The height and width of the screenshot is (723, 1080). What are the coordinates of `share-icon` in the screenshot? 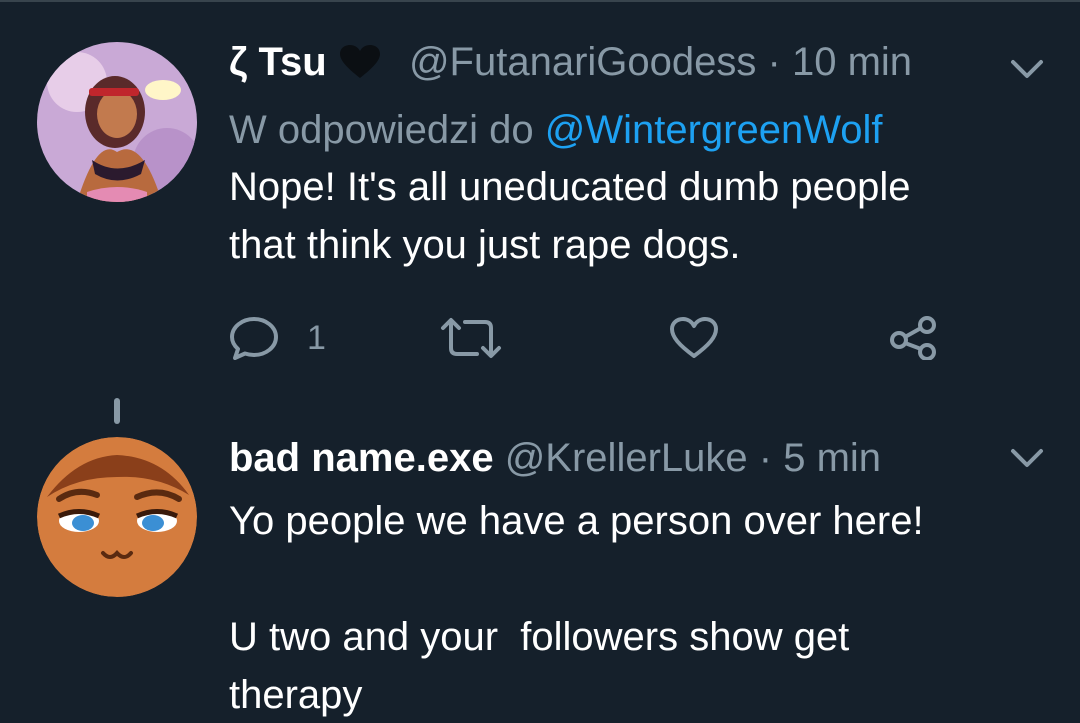 It's located at (914, 338).